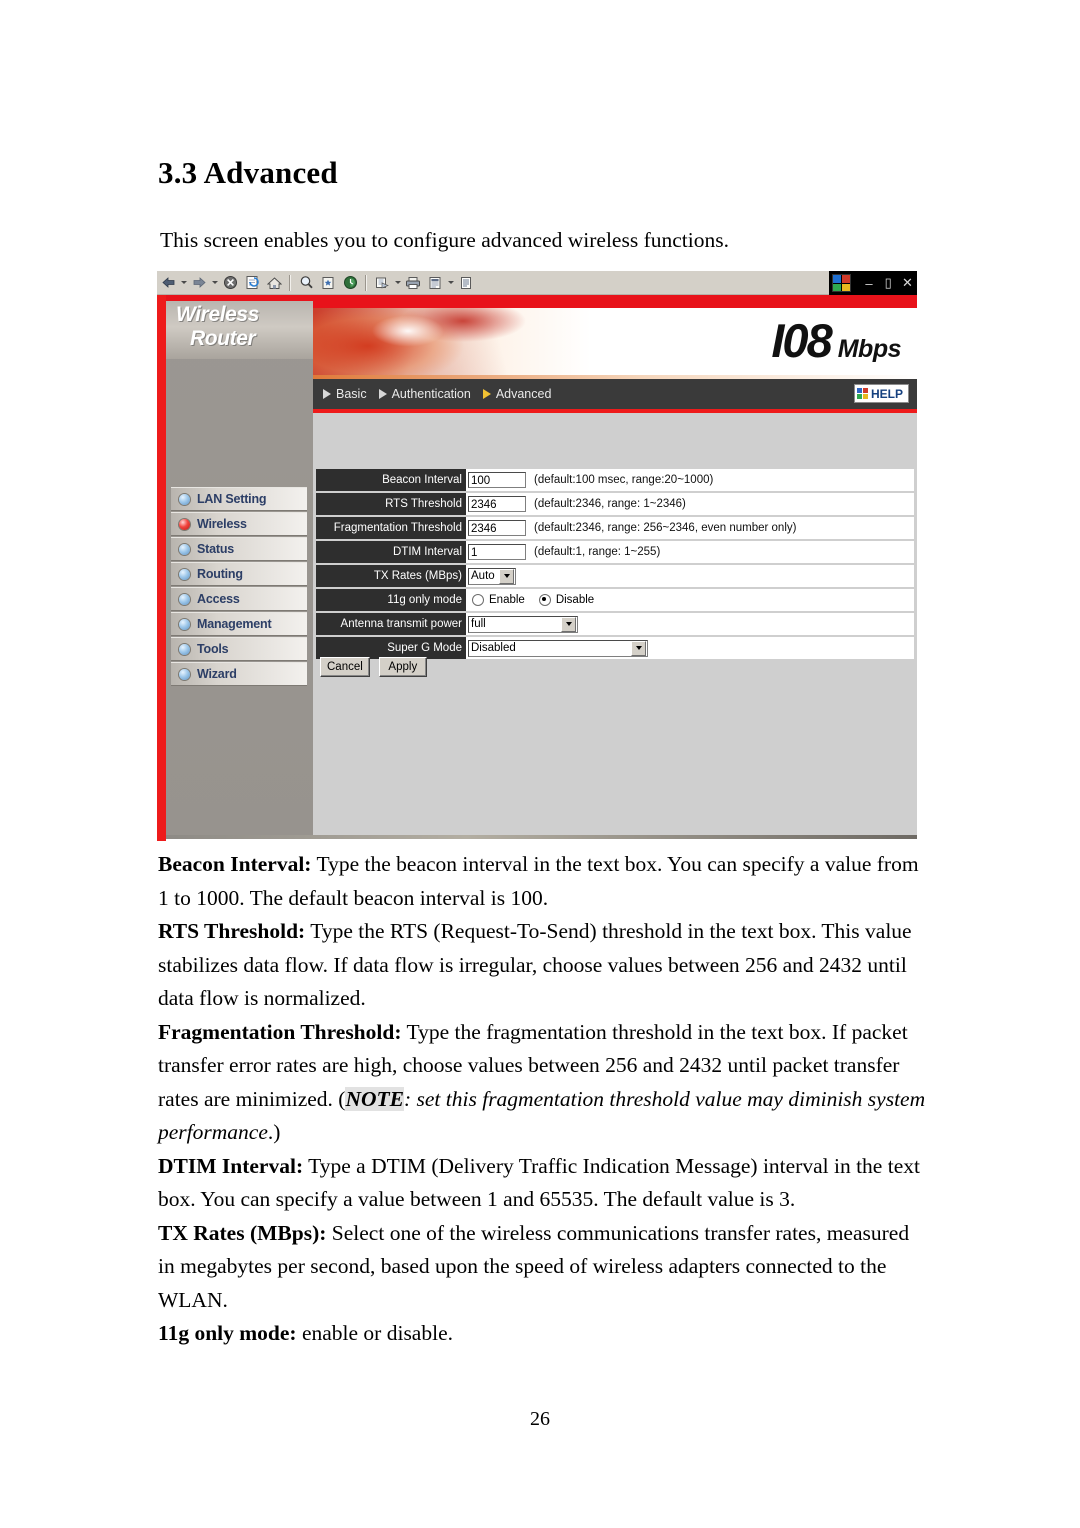 The height and width of the screenshot is (1528, 1080). I want to click on browser-toolbar, so click(537, 283).